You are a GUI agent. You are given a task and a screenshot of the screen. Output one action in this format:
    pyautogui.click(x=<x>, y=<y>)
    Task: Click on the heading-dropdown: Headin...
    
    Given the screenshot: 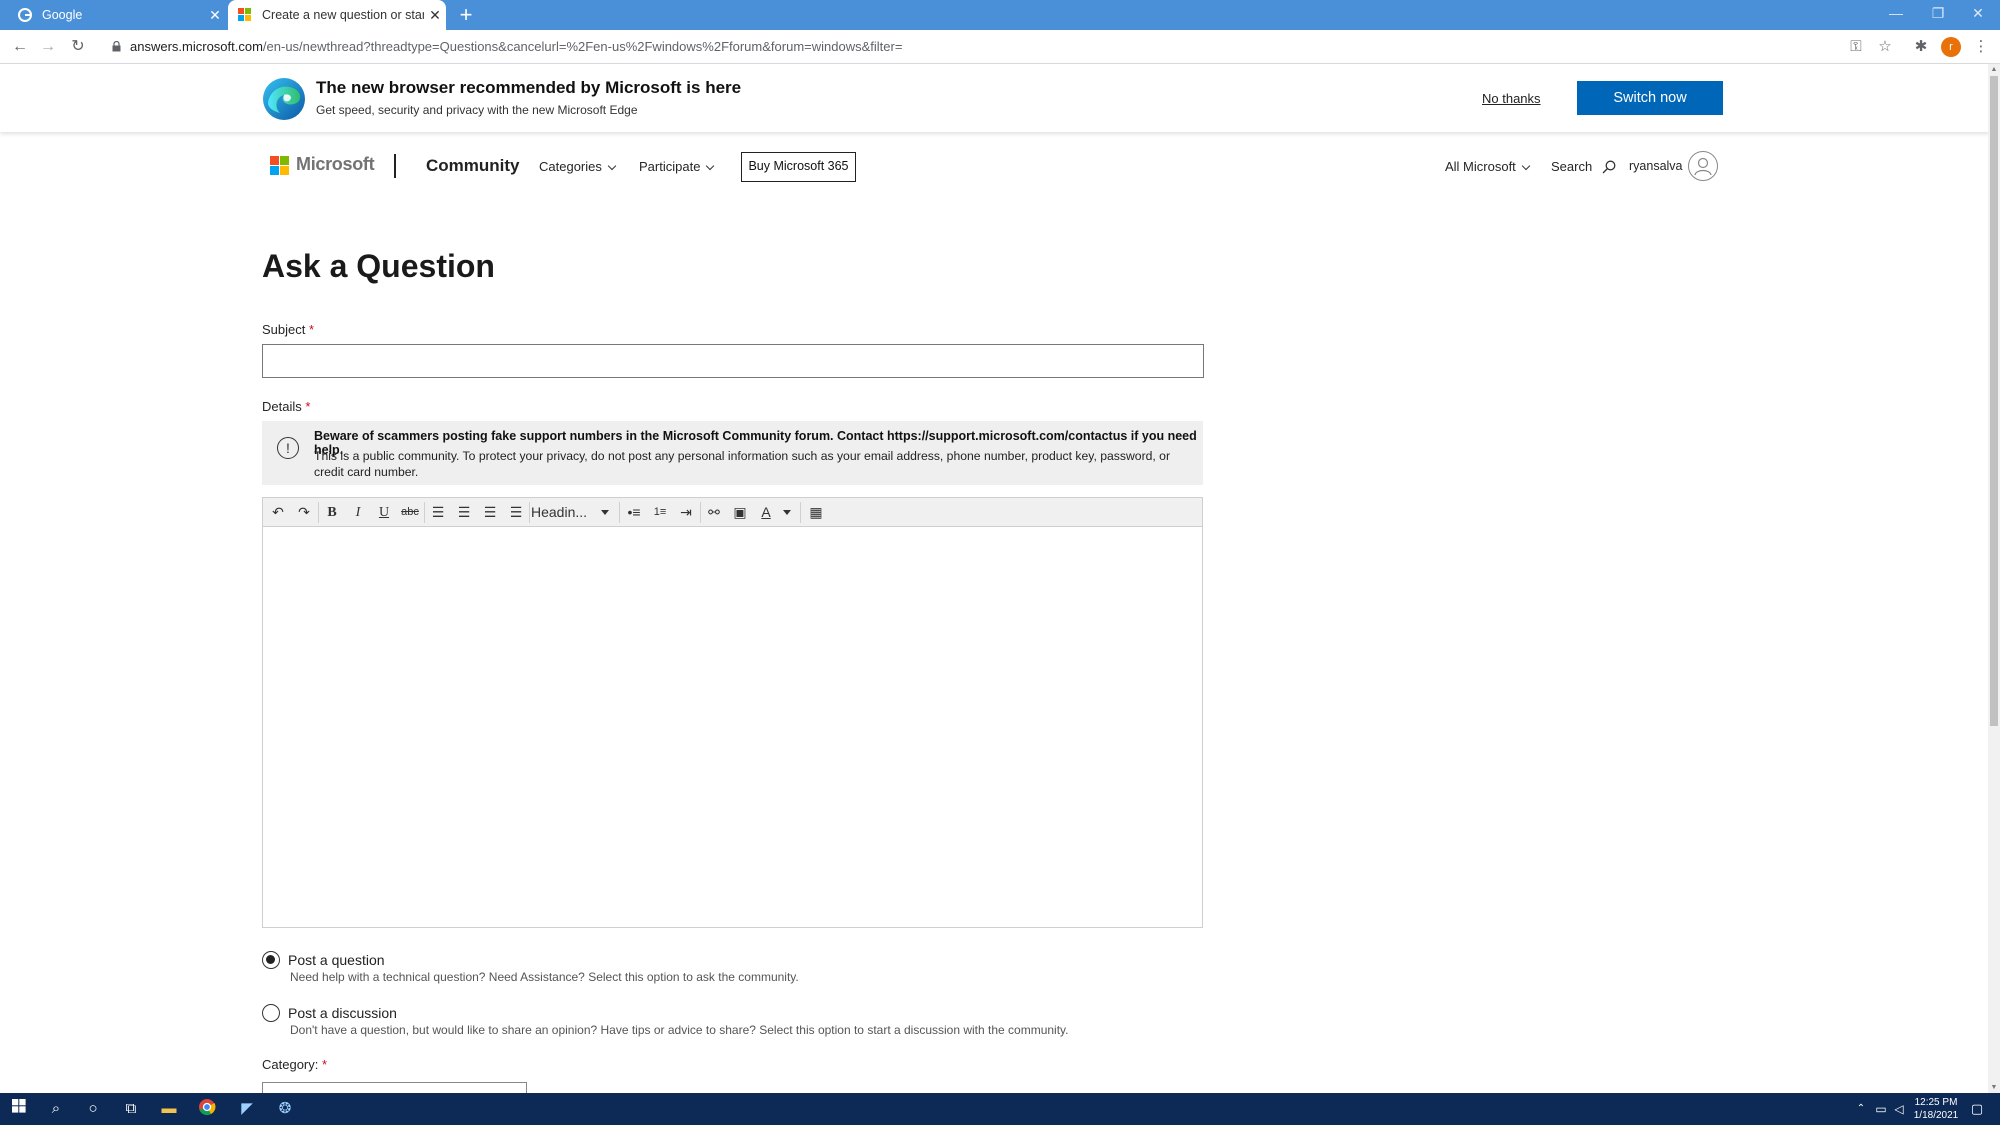 What is the action you would take?
    pyautogui.click(x=570, y=512)
    